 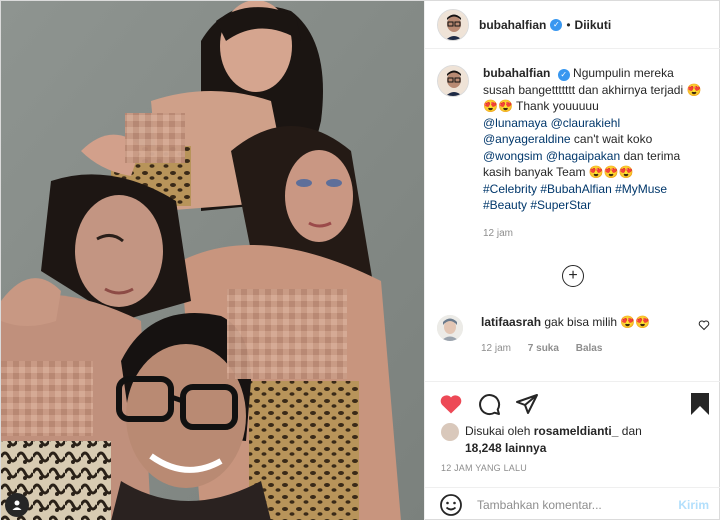 I want to click on comment-like-heart-icon, so click(x=704, y=325).